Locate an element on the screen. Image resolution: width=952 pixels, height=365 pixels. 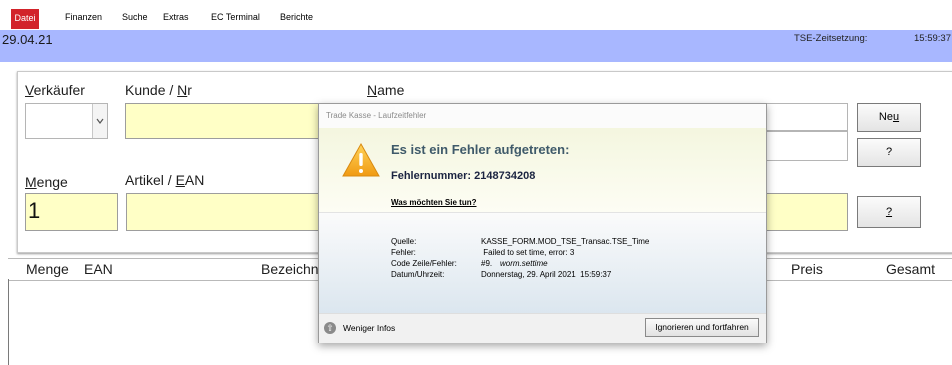
neu-button: Neu is located at coordinates (889, 117).